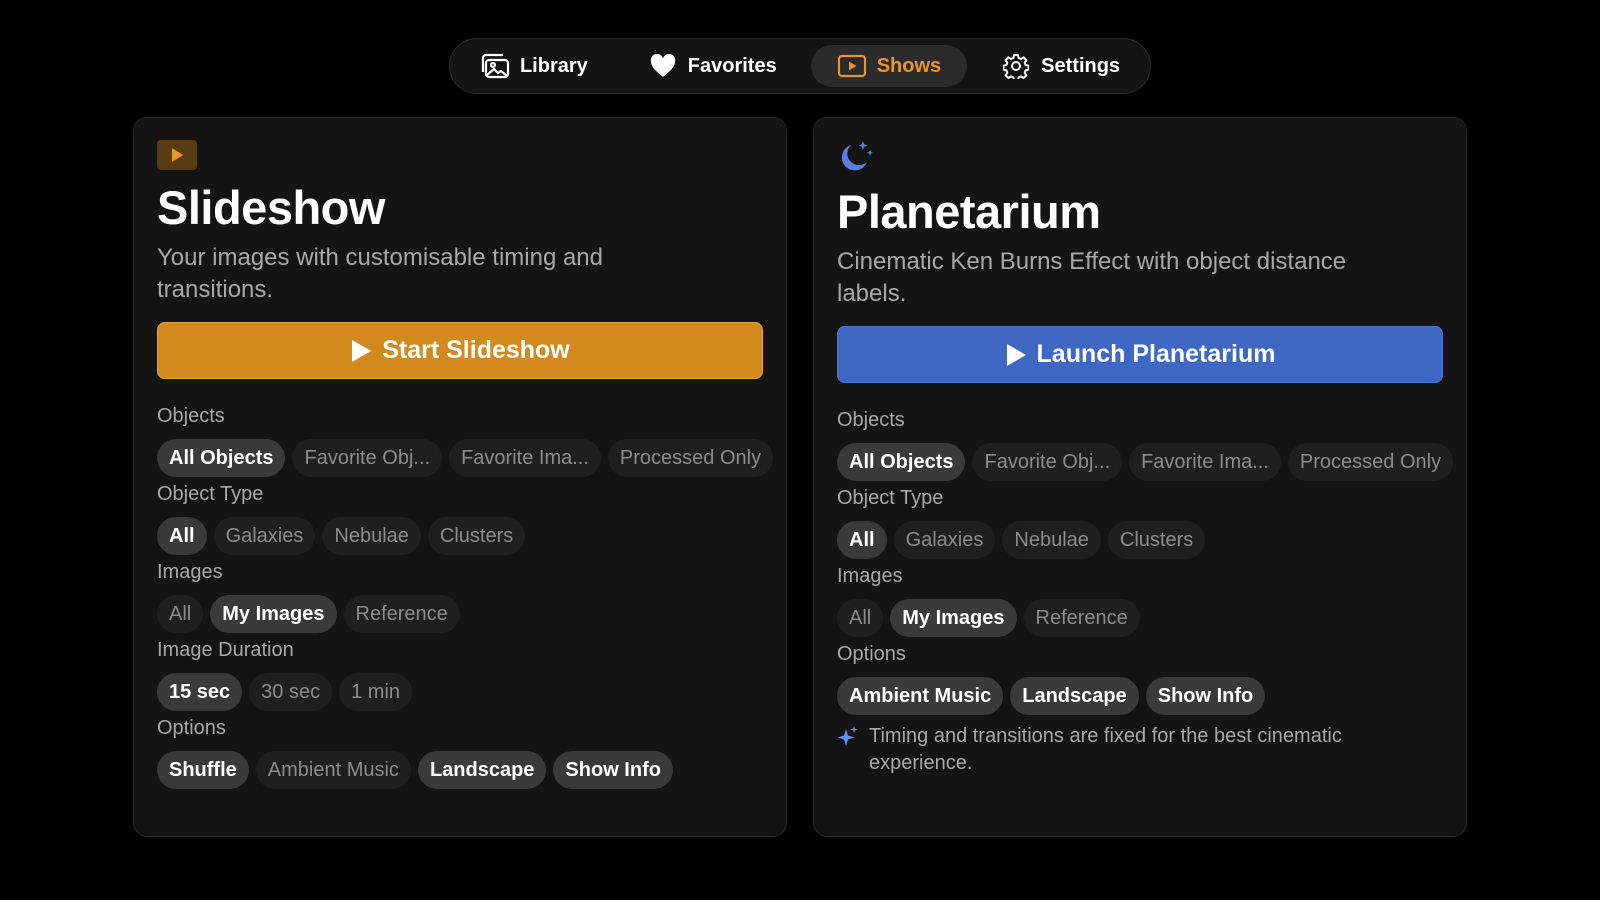  Describe the element at coordinates (1016, 66) in the screenshot. I see `gear-icon` at that location.